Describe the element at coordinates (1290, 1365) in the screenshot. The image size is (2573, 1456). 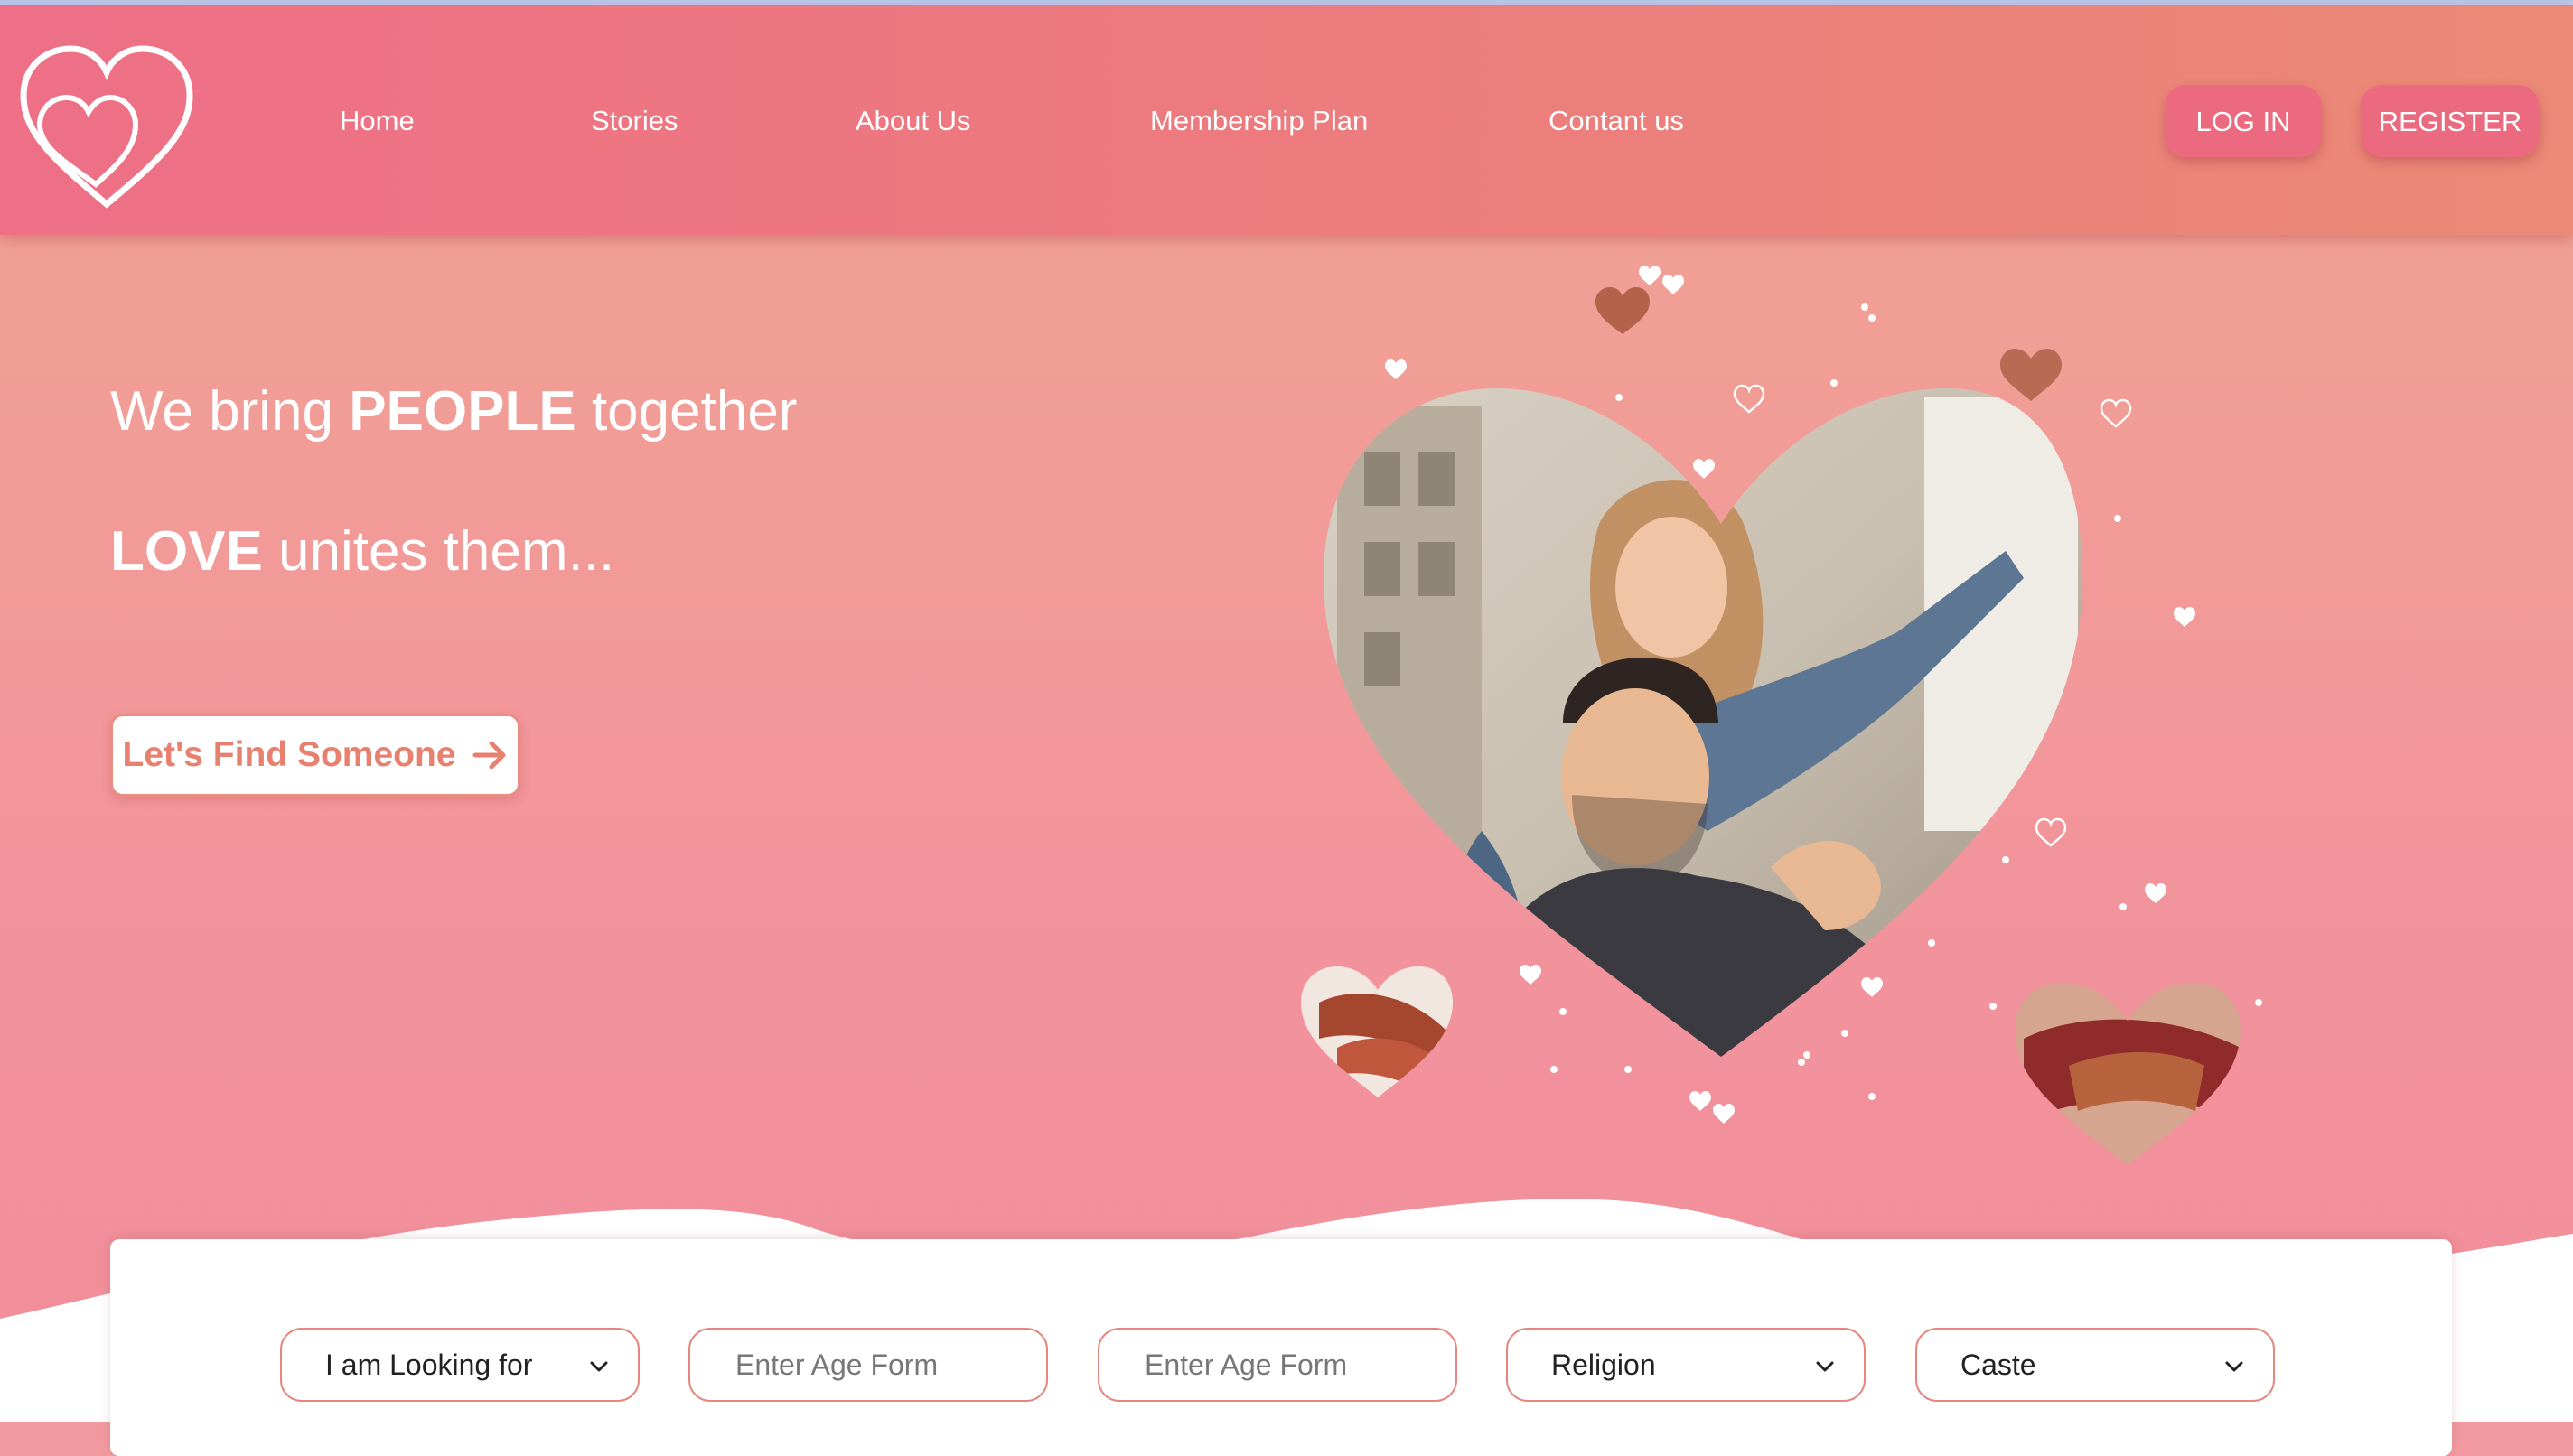
I see `age-to-input` at that location.